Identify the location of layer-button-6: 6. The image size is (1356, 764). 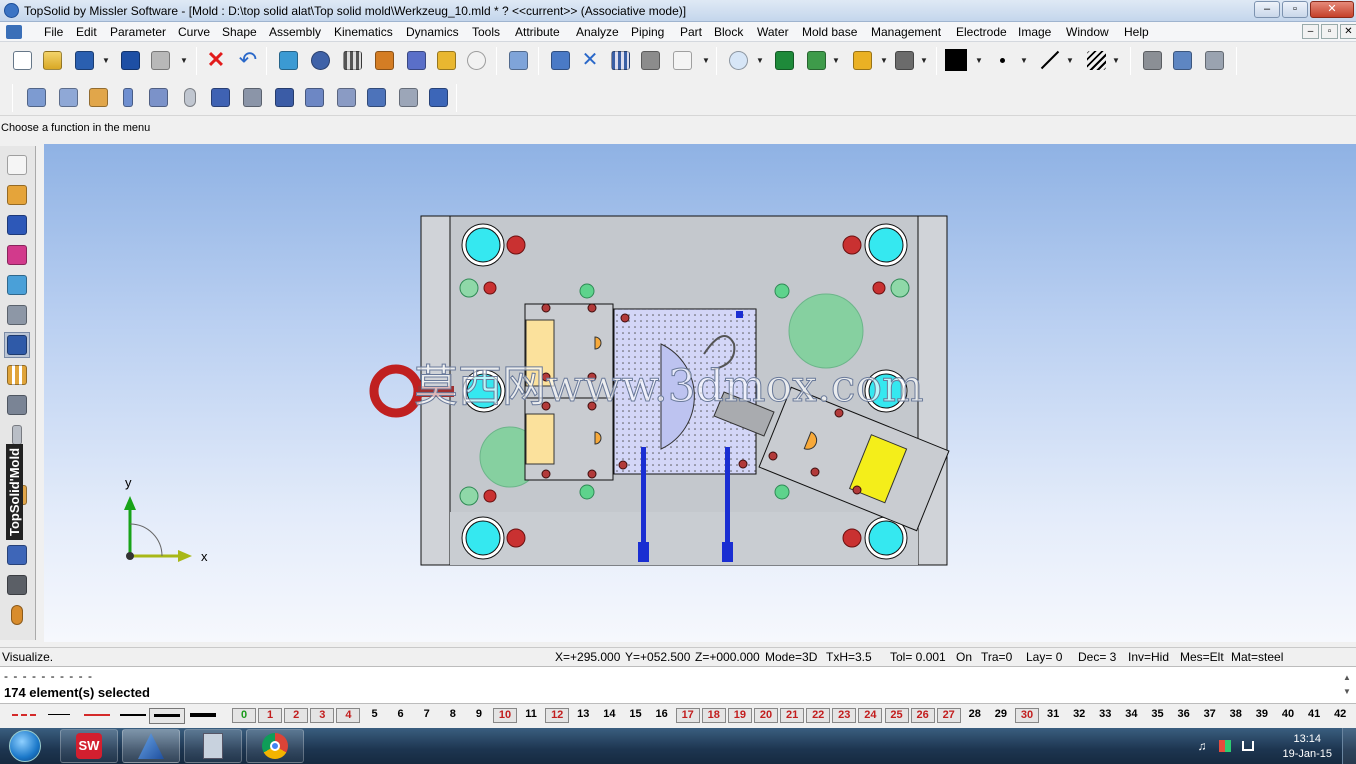
(401, 715).